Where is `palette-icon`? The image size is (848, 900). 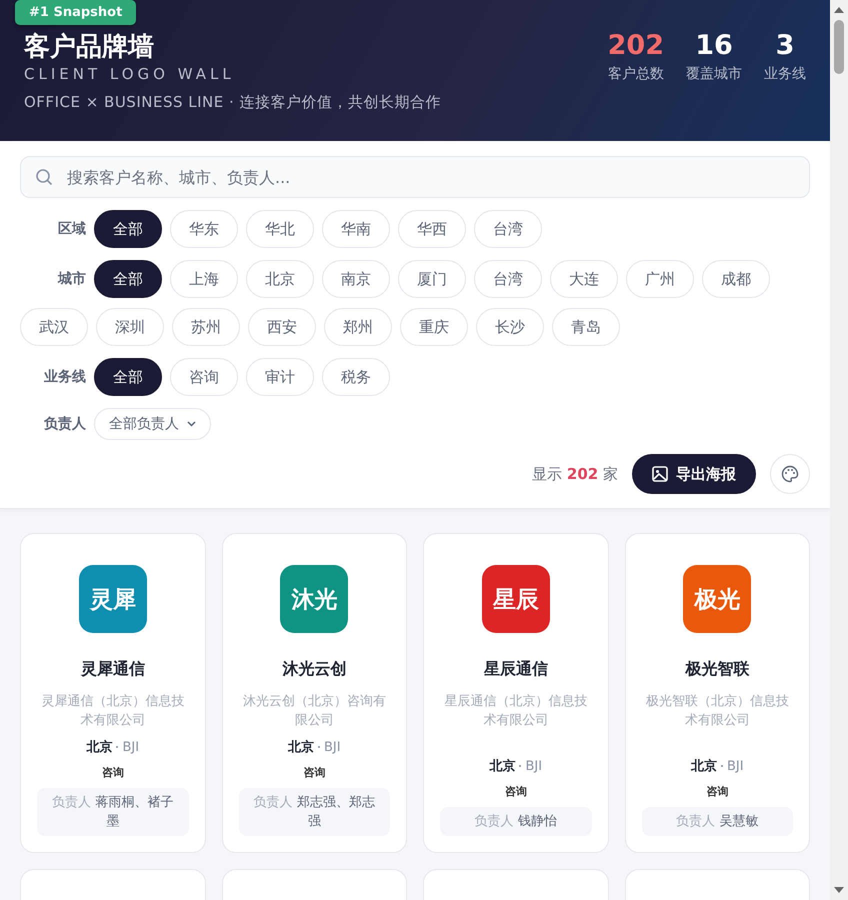
palette-icon is located at coordinates (790, 474).